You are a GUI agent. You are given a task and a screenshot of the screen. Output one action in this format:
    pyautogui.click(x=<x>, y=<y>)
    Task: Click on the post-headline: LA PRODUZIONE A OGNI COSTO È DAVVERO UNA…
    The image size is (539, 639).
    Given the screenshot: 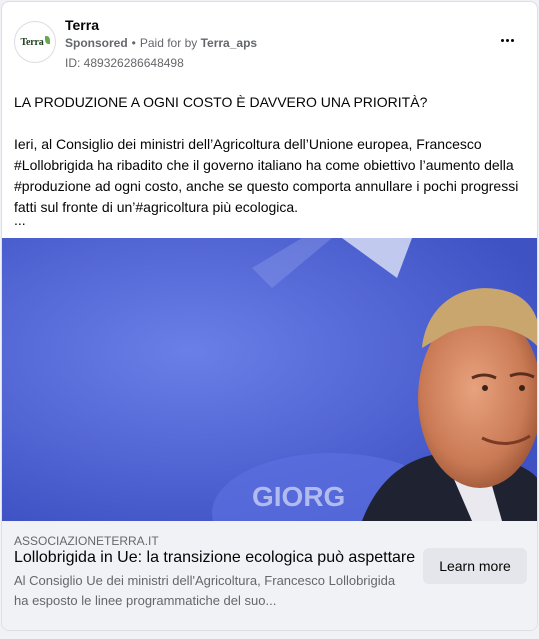 What is the action you would take?
    pyautogui.click(x=221, y=102)
    